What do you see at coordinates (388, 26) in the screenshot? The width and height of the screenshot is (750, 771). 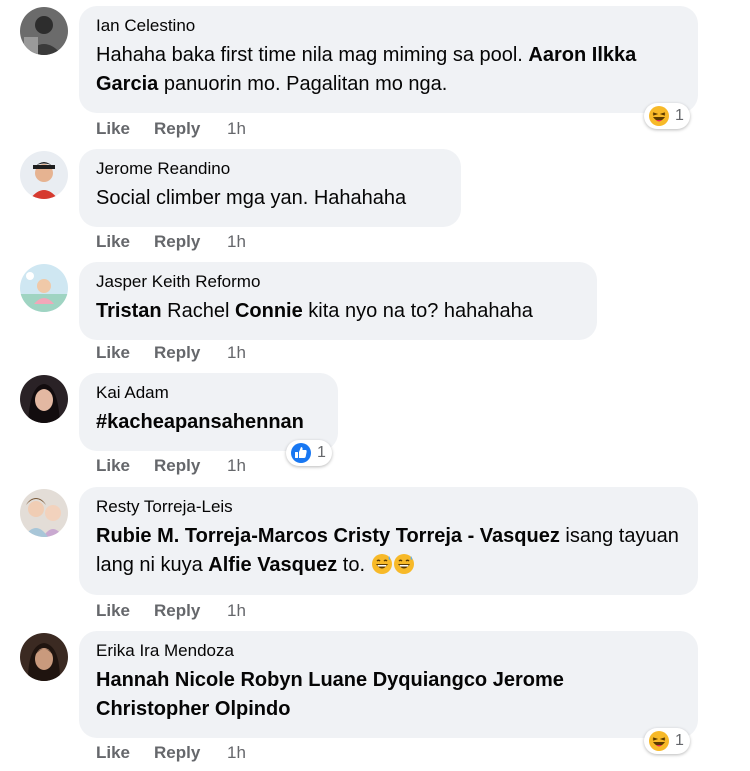 I see `comment-author: Ian Celestino` at bounding box center [388, 26].